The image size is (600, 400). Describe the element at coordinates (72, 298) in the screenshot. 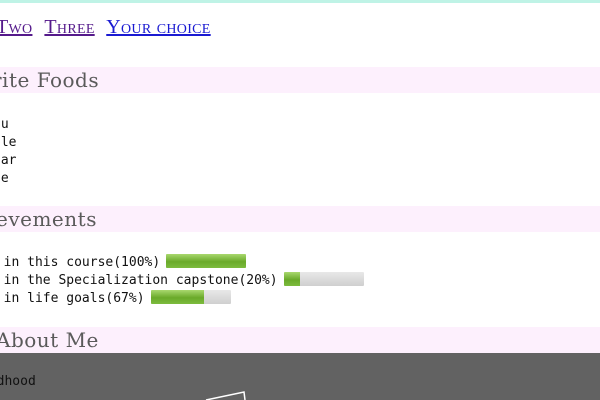

I see `achievement-label: s in life goals(67%)` at that location.